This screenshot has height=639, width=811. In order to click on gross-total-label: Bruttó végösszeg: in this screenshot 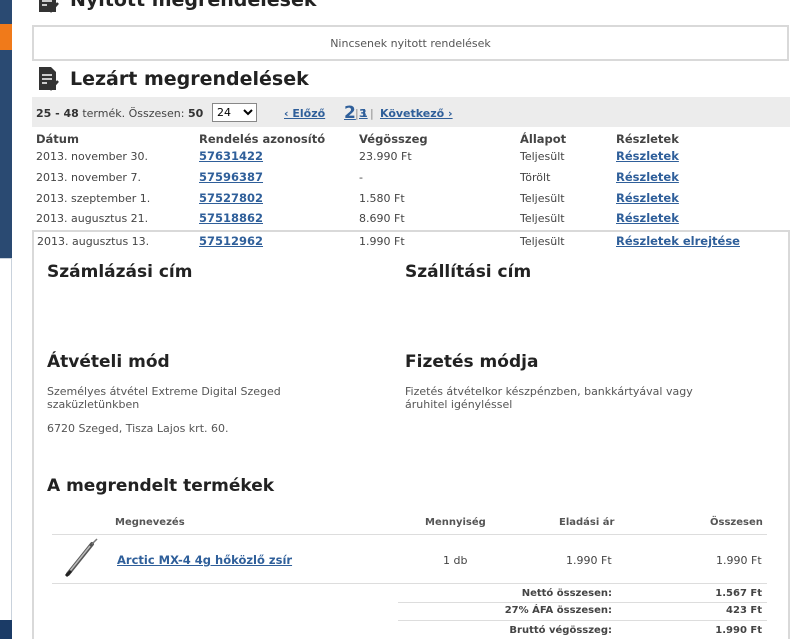, I will do `click(560, 630)`.